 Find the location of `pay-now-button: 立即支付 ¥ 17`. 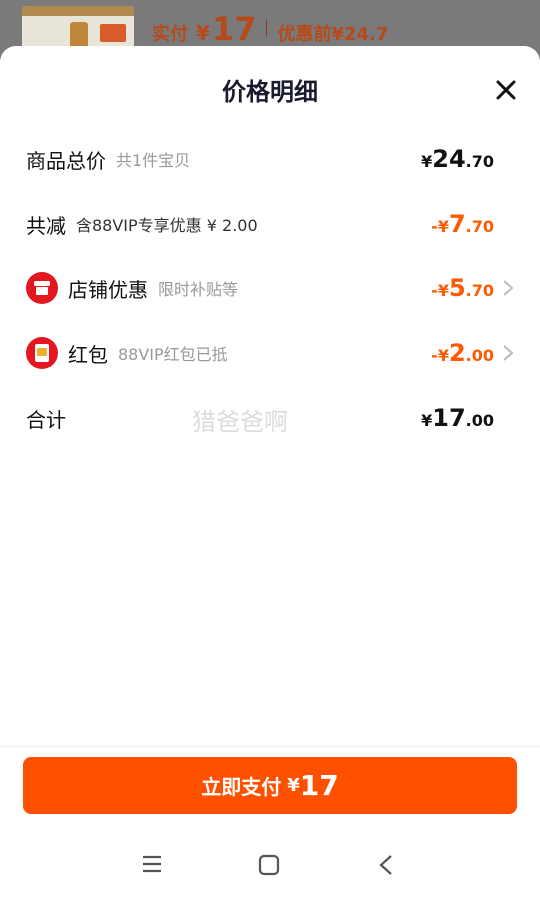

pay-now-button: 立即支付 ¥ 17 is located at coordinates (270, 785).